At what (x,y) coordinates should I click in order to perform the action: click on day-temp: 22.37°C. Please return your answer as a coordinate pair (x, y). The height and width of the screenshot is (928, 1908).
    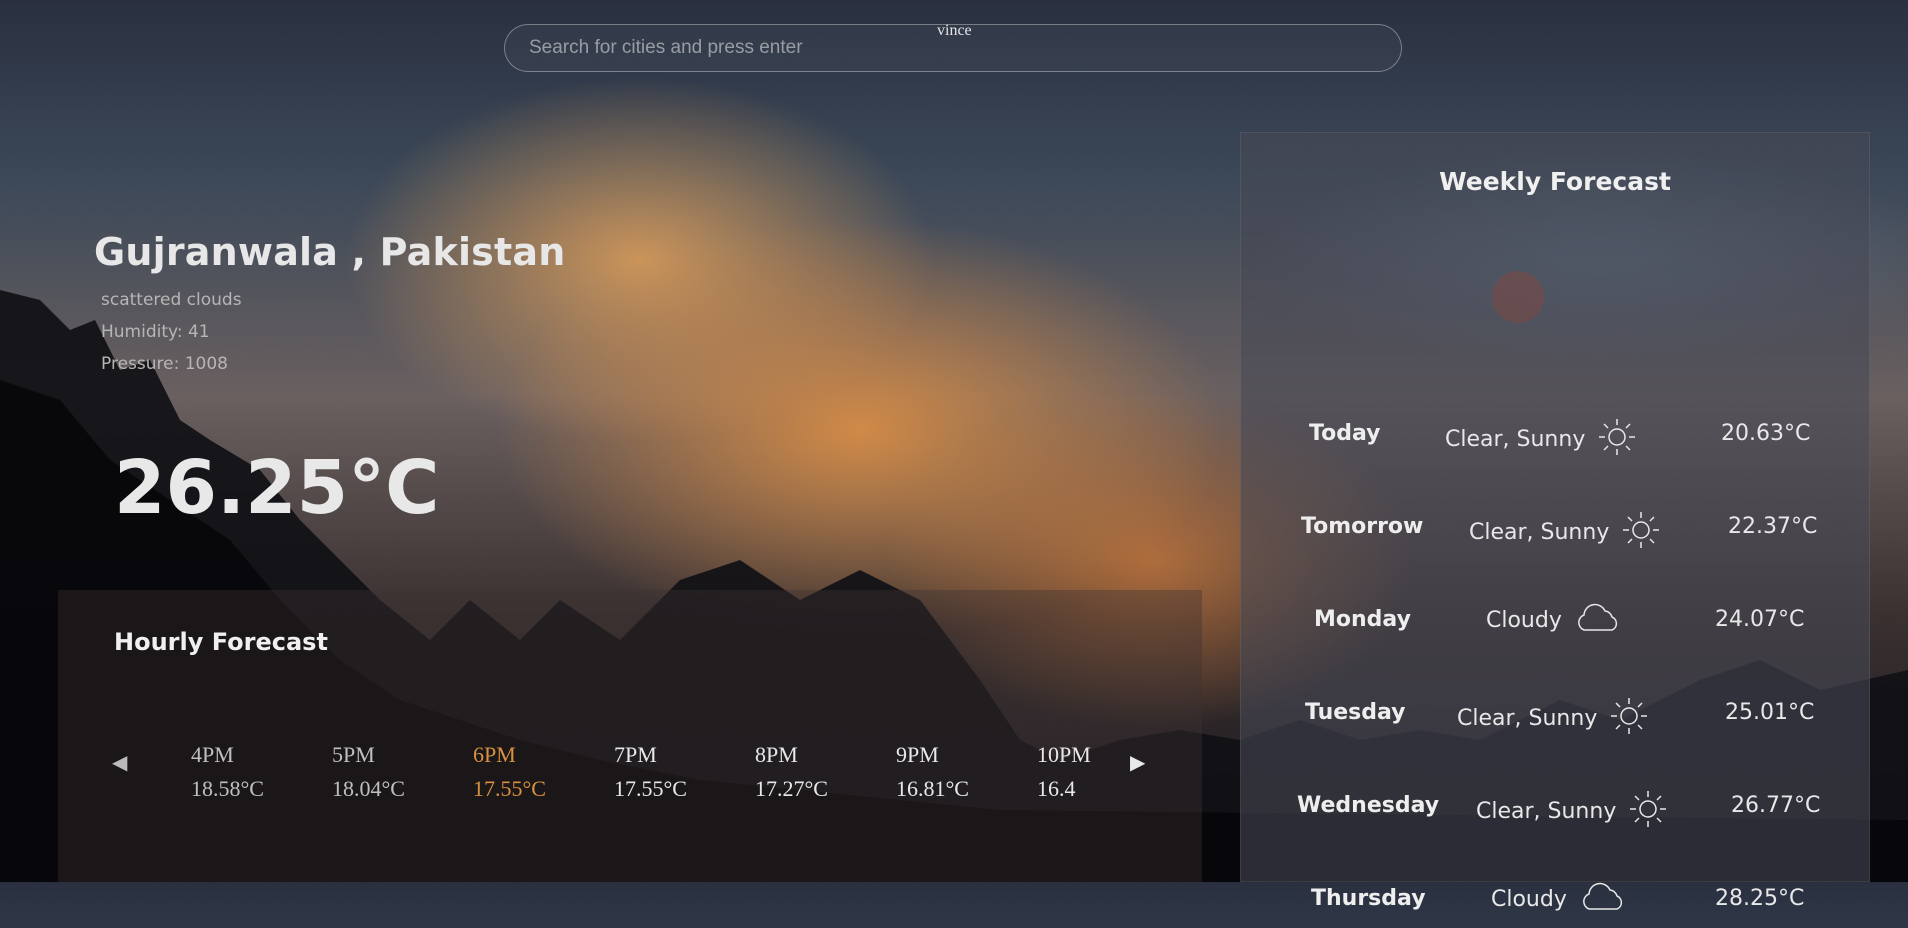
    Looking at the image, I should click on (1773, 526).